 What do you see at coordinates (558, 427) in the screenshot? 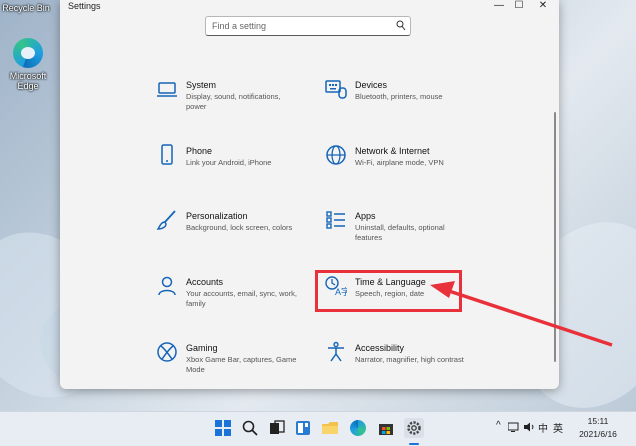
I see `input-language-indicator: 英` at bounding box center [558, 427].